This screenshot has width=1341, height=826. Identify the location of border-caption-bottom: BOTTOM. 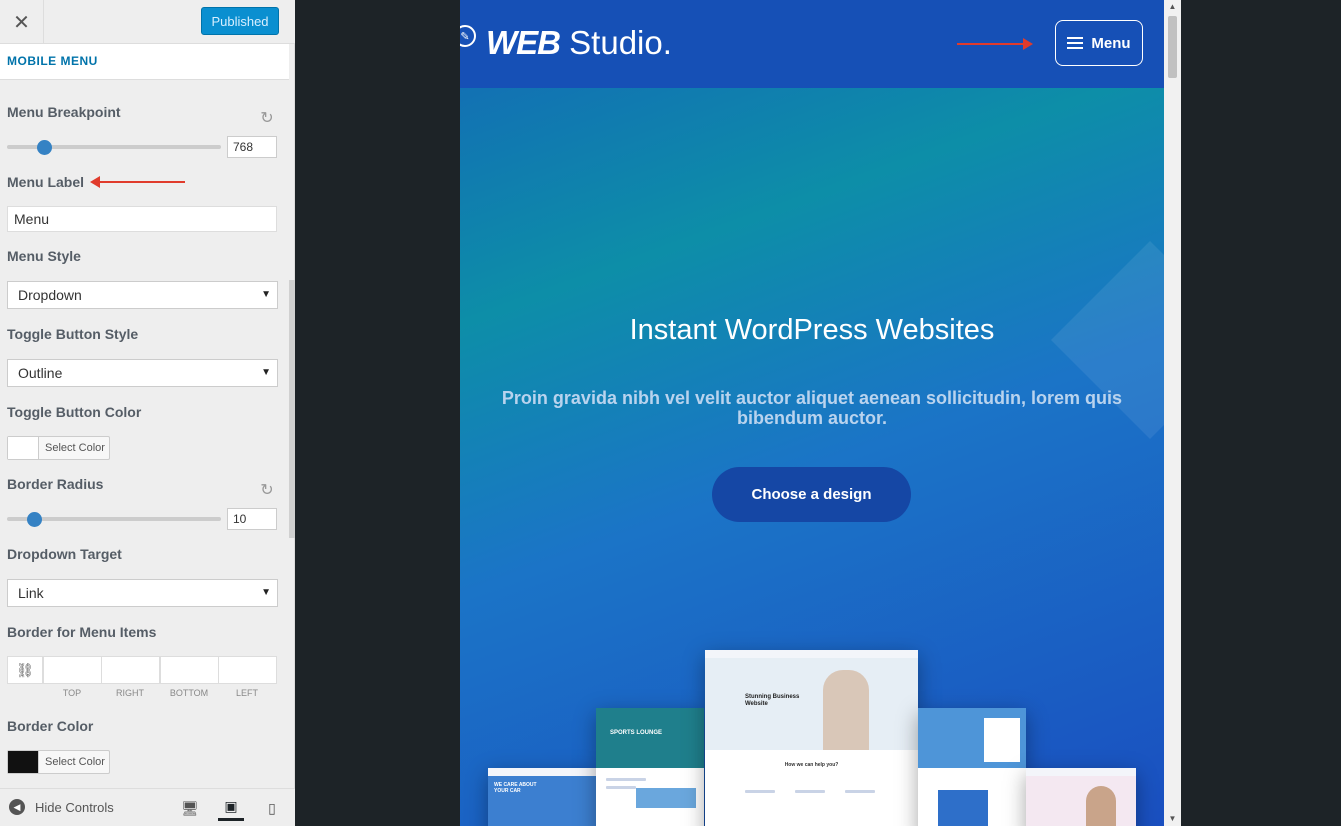
(189, 693).